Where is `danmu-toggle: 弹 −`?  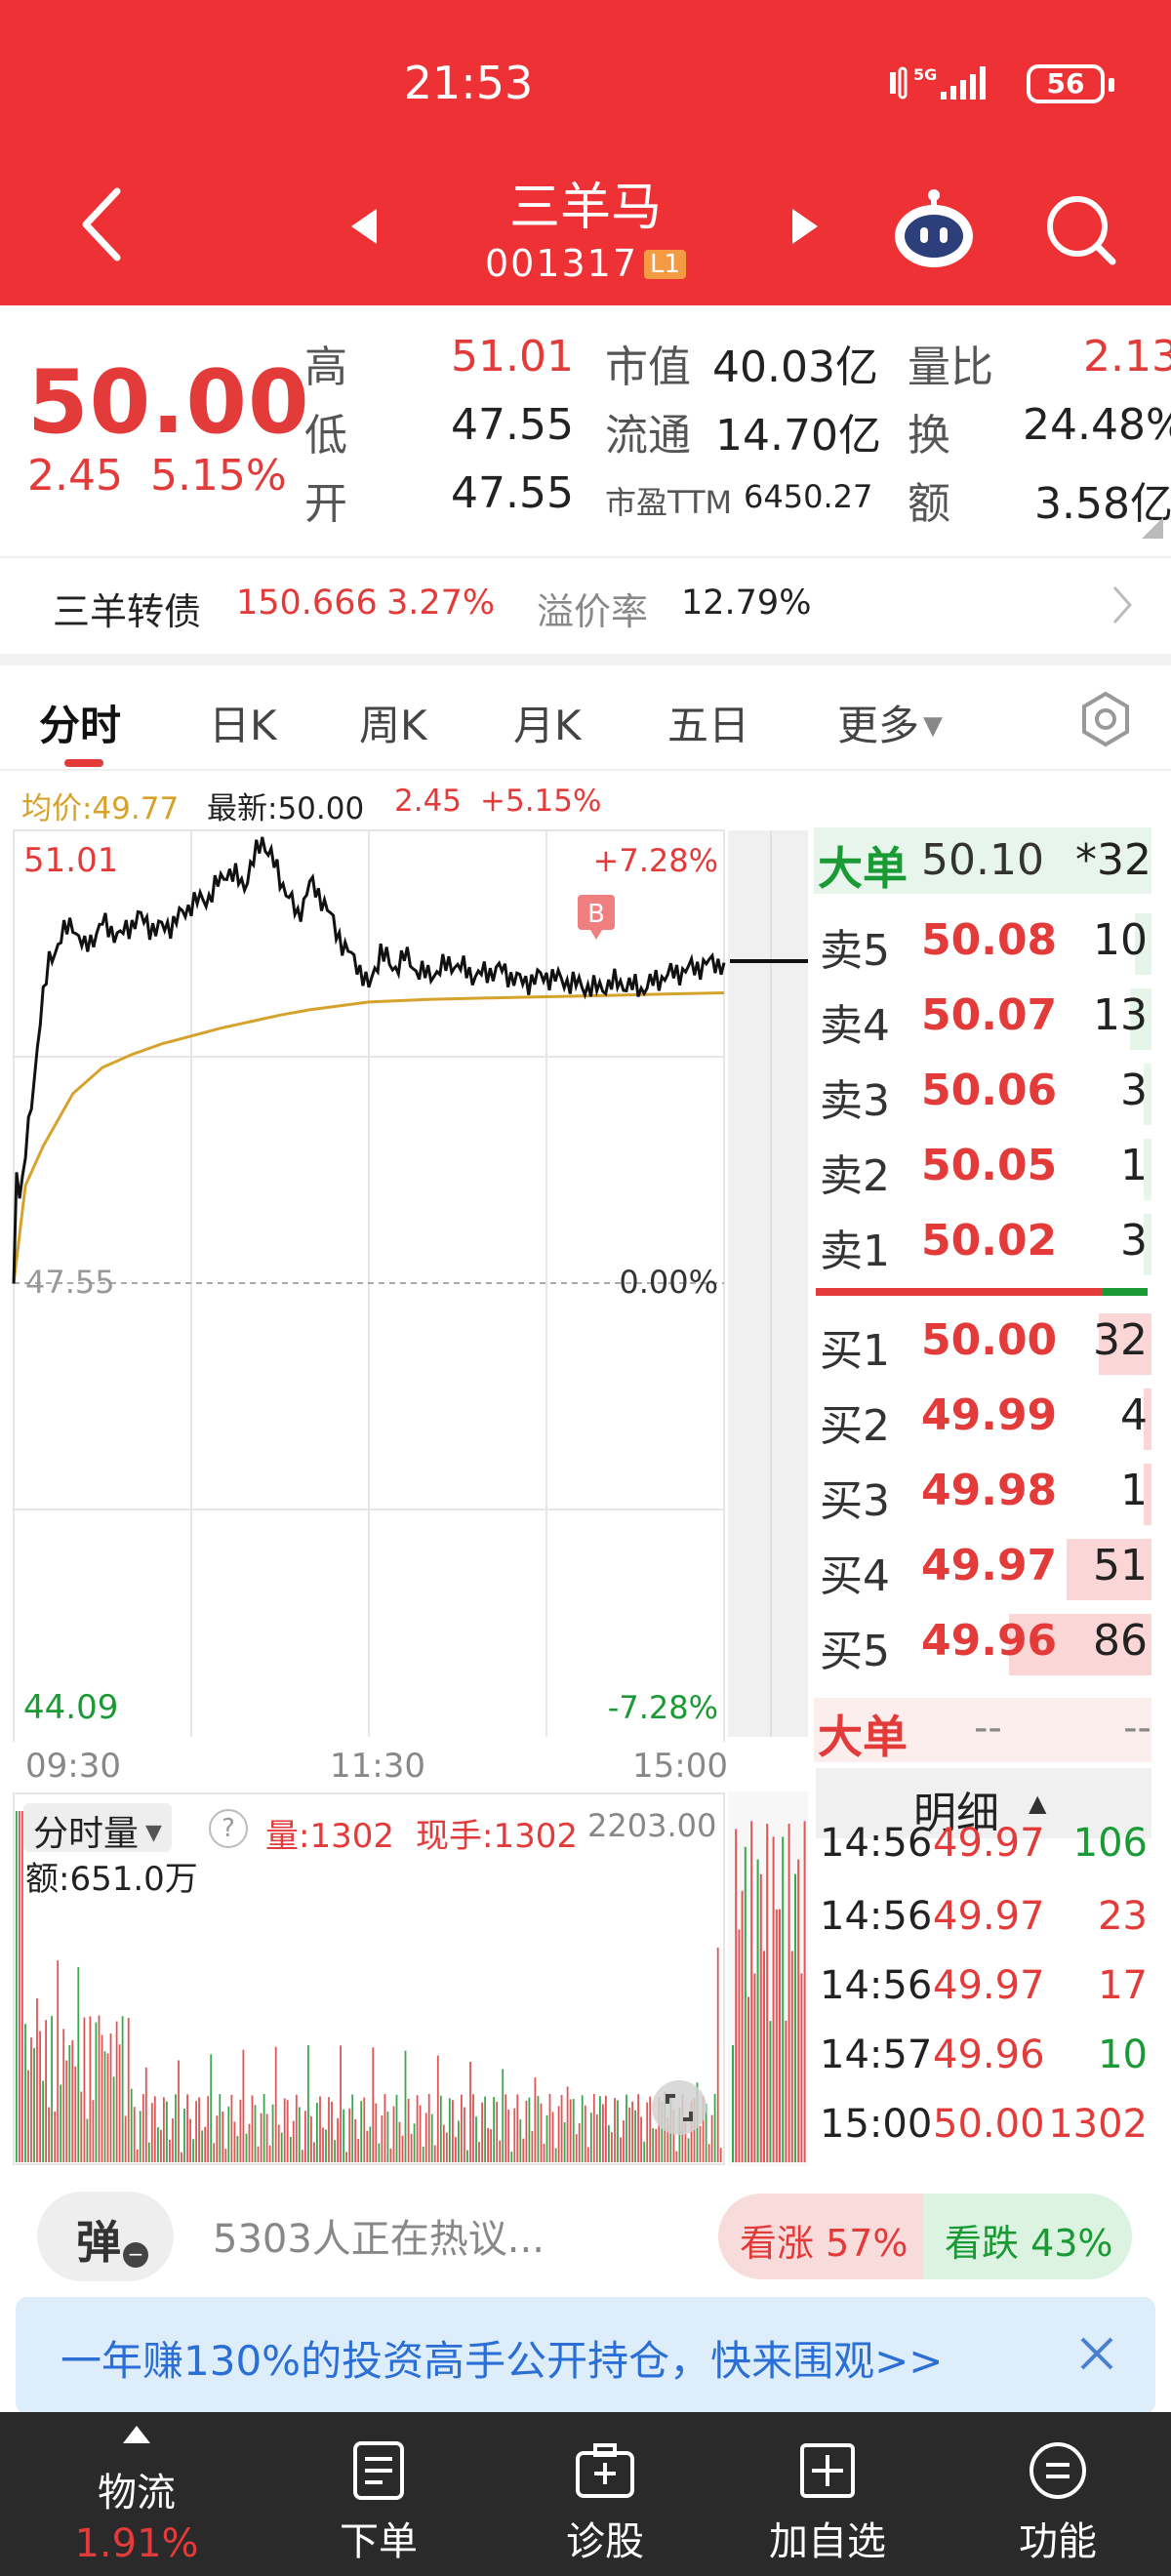 danmu-toggle: 弹 − is located at coordinates (105, 2236).